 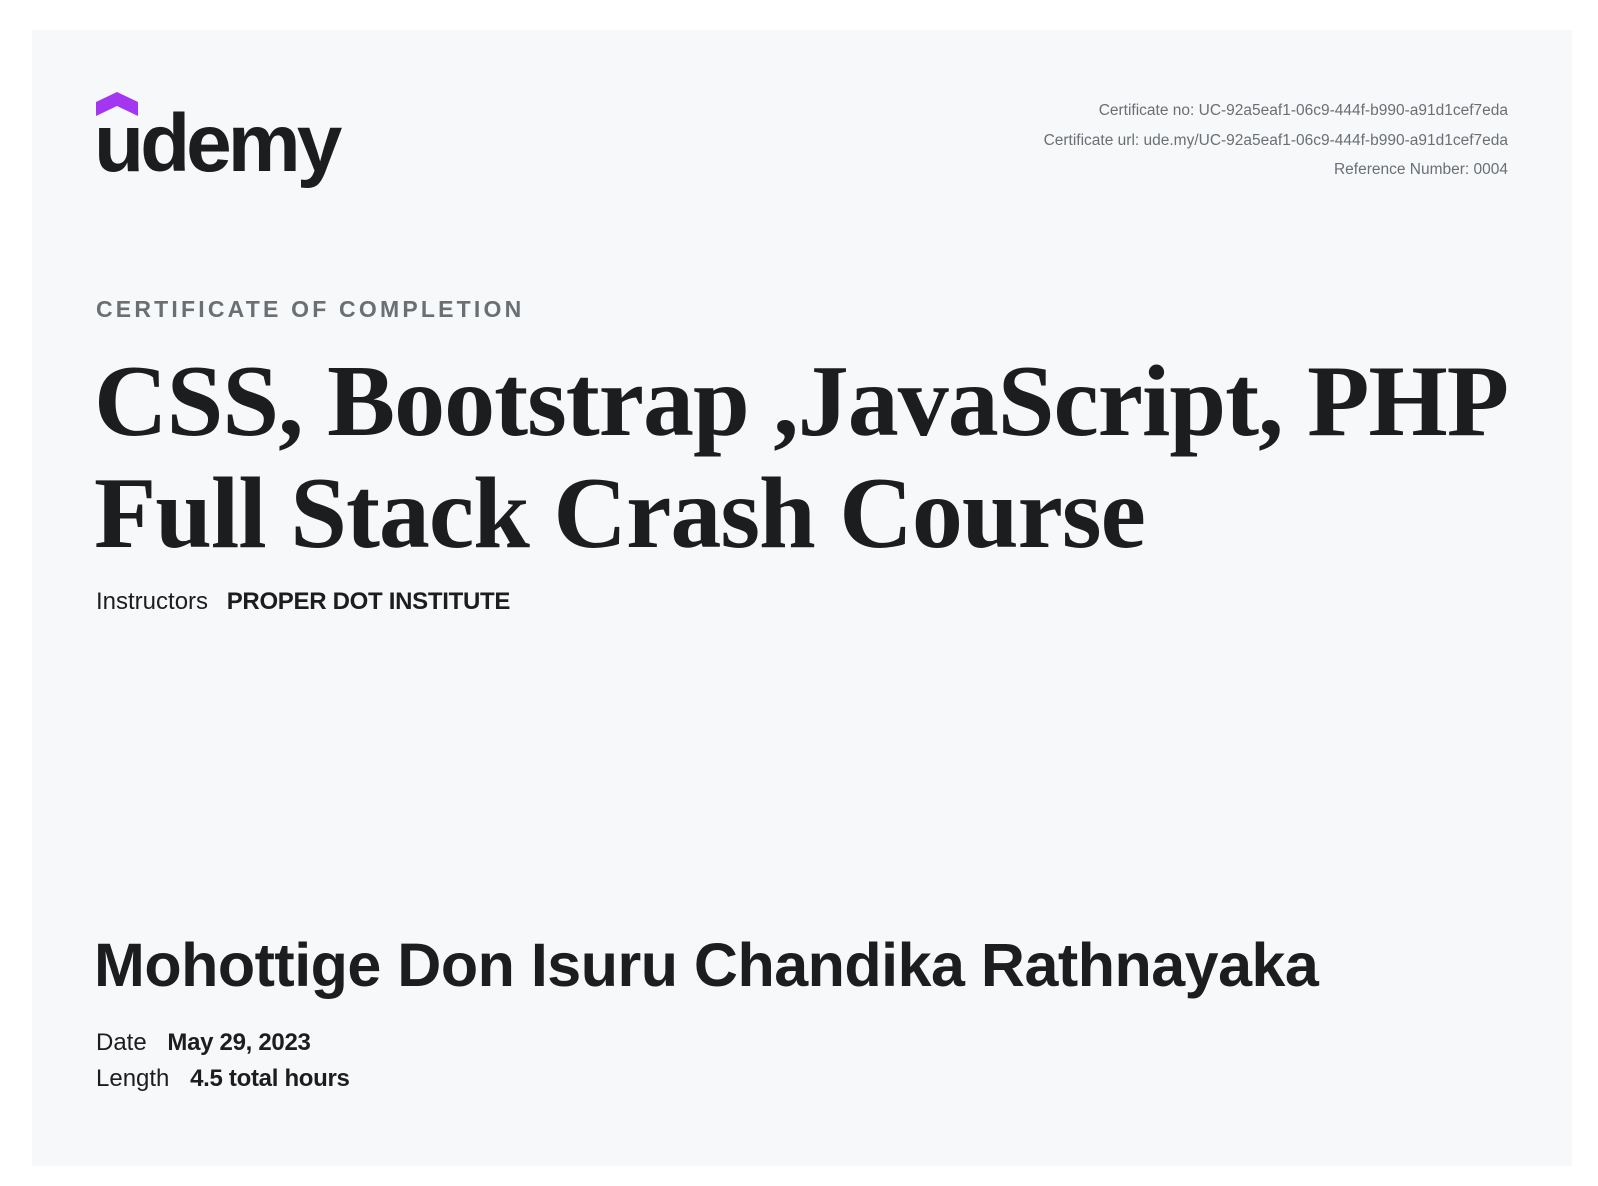 I want to click on date-row: Date May 29, 2023, so click(x=223, y=1043).